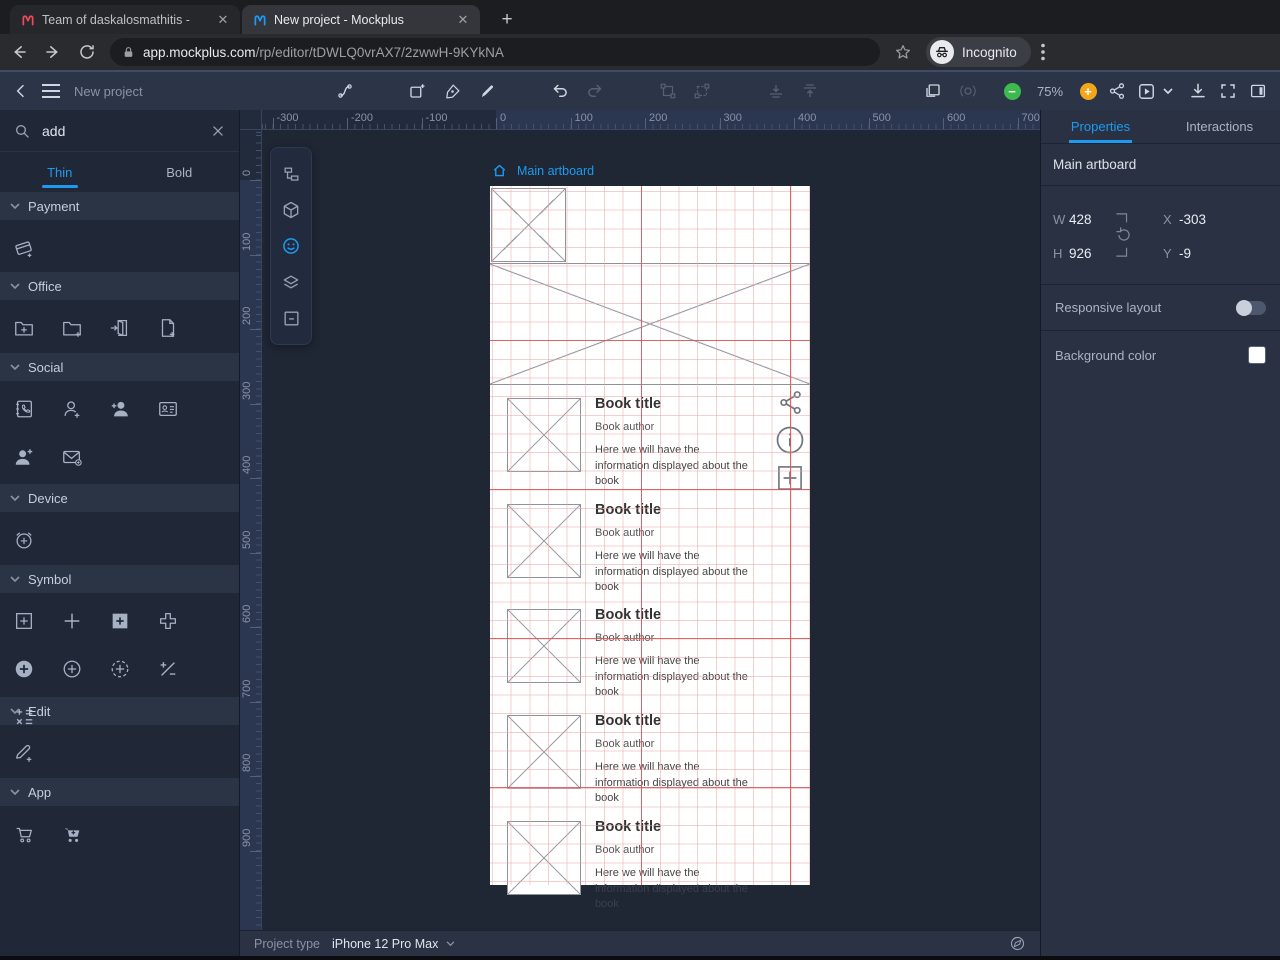  What do you see at coordinates (72, 409) in the screenshot?
I see `person-add-outline-icon` at bounding box center [72, 409].